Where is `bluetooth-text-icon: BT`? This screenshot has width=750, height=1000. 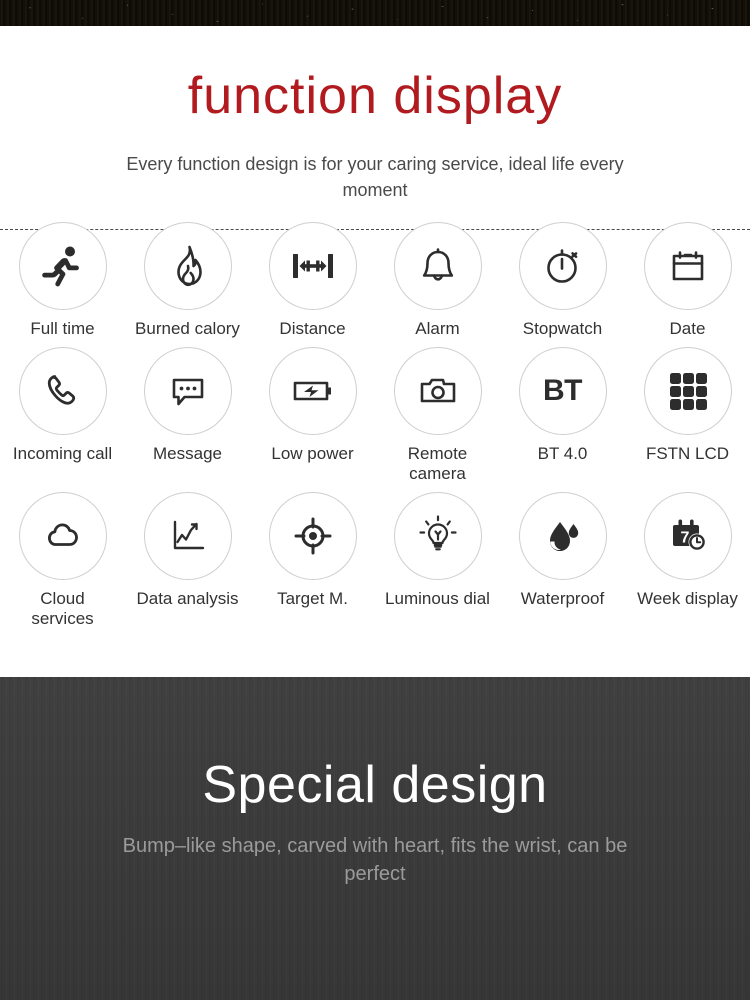
bluetooth-text-icon: BT is located at coordinates (563, 391).